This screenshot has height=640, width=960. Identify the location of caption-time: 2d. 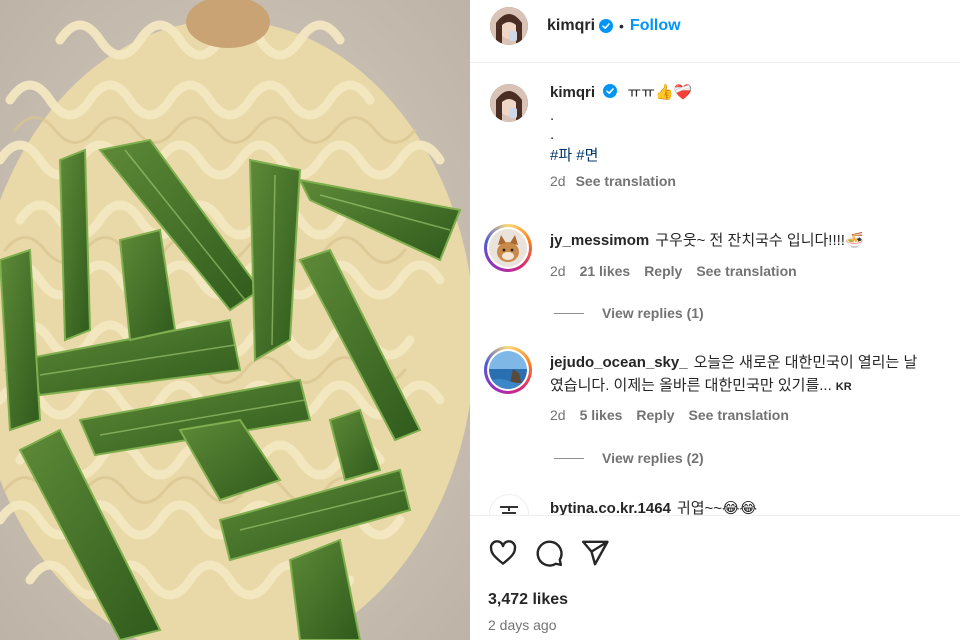
(558, 181).